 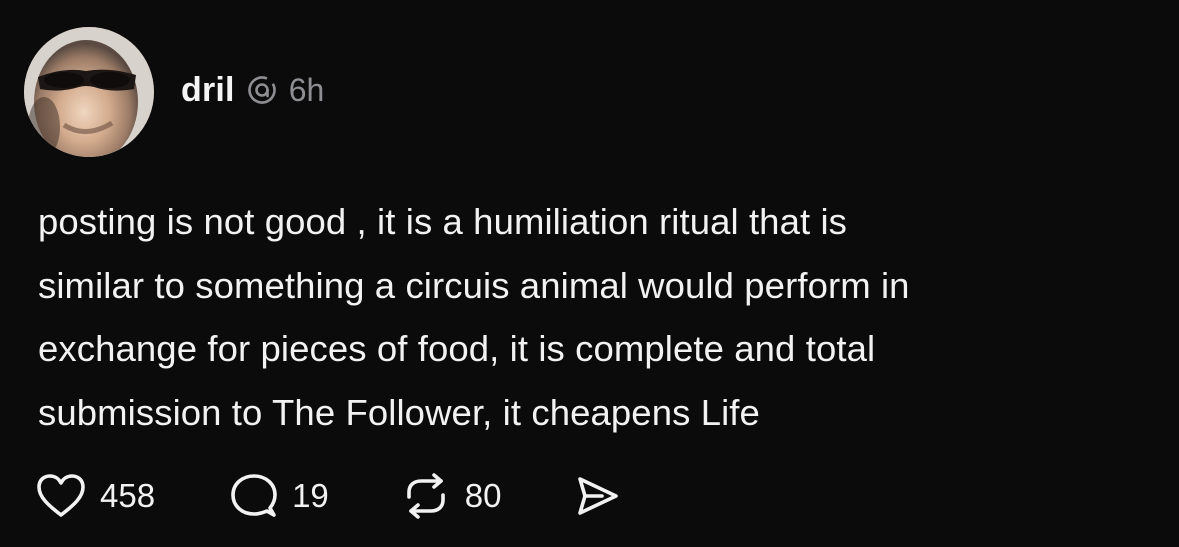 I want to click on action-bar: 458 19 80, so click(x=329, y=496).